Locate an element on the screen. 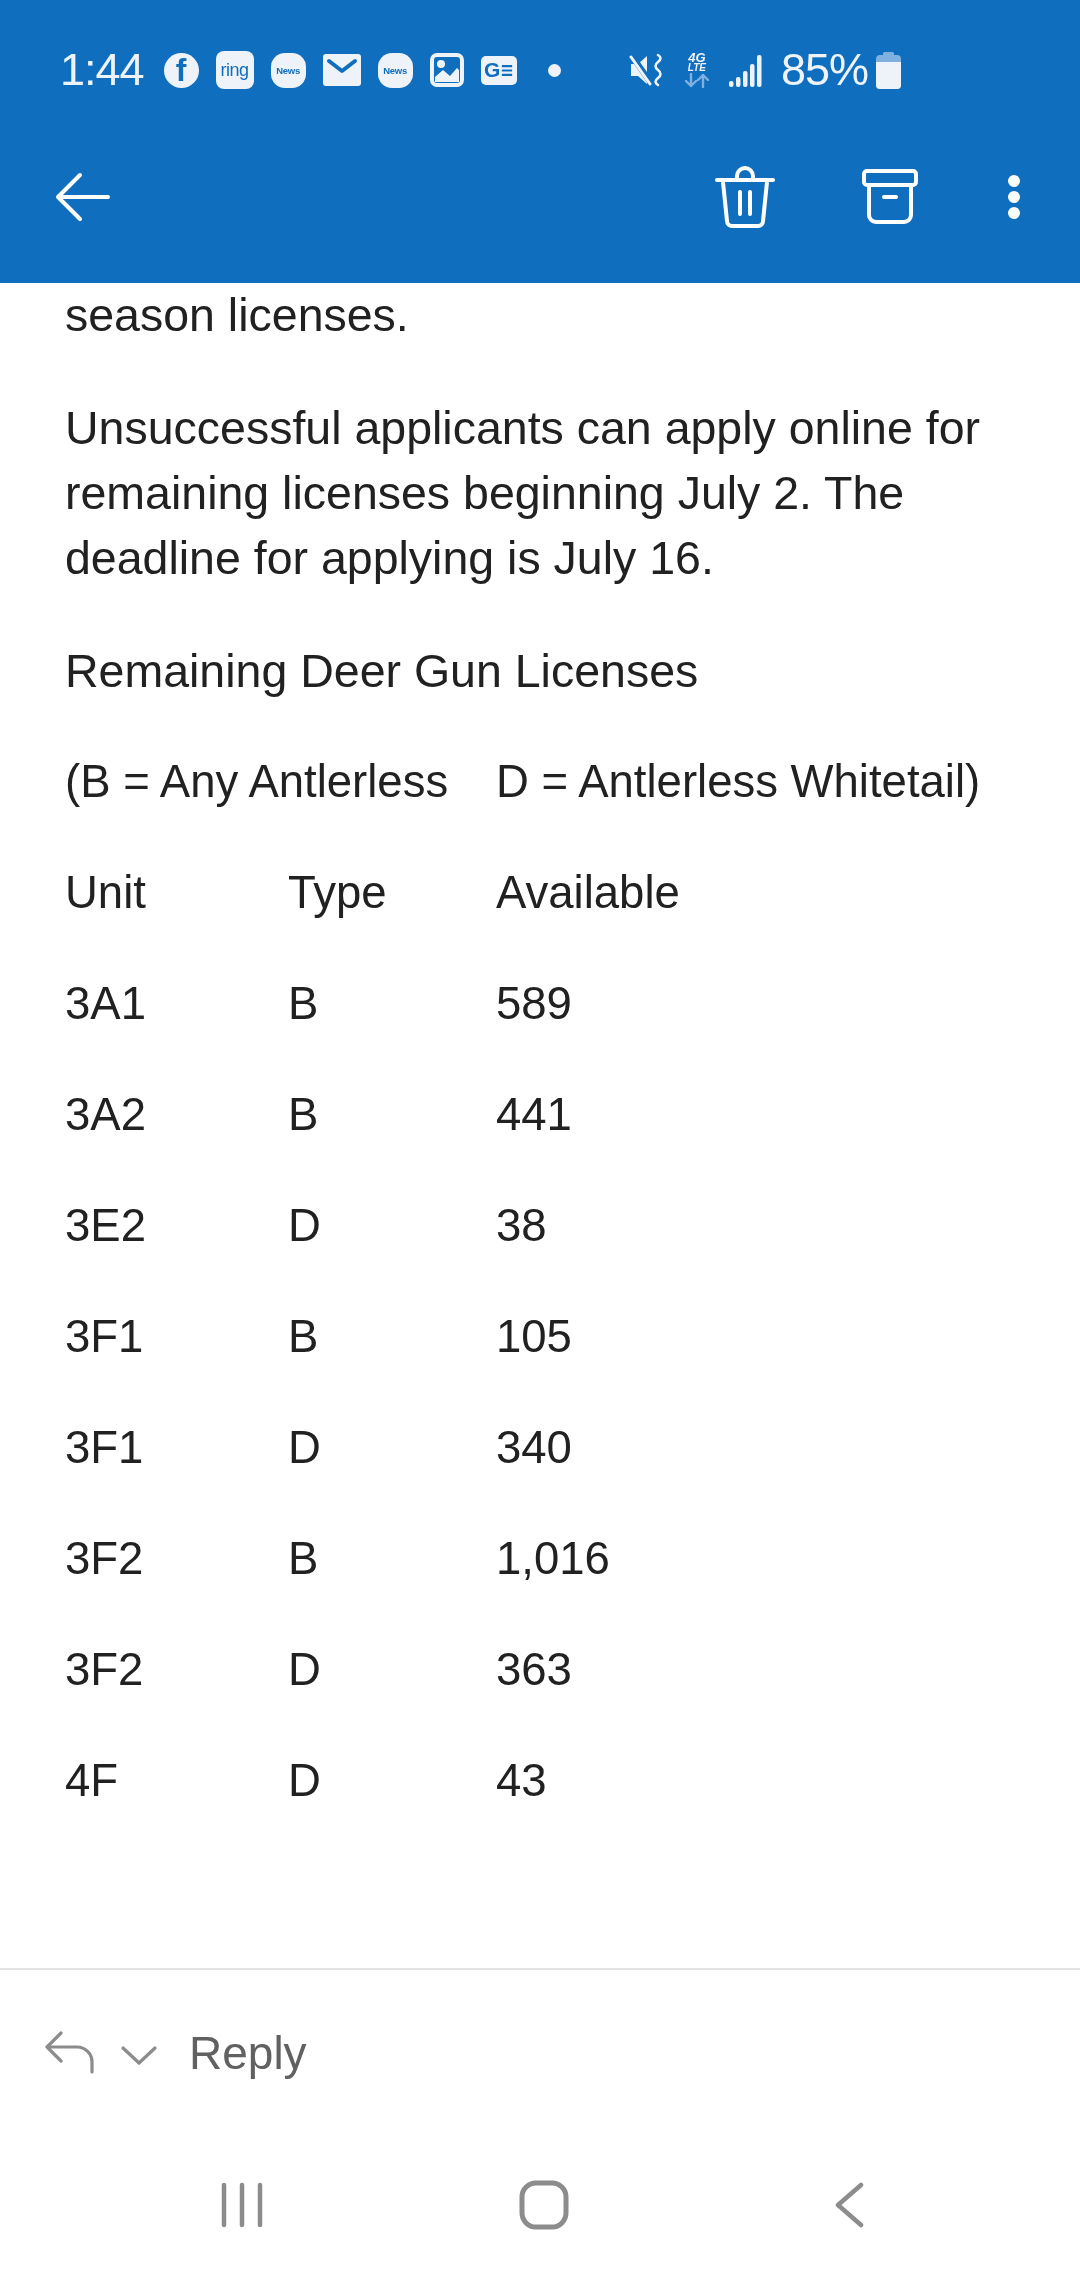  table-cell-text: 105 is located at coordinates (534, 1336).